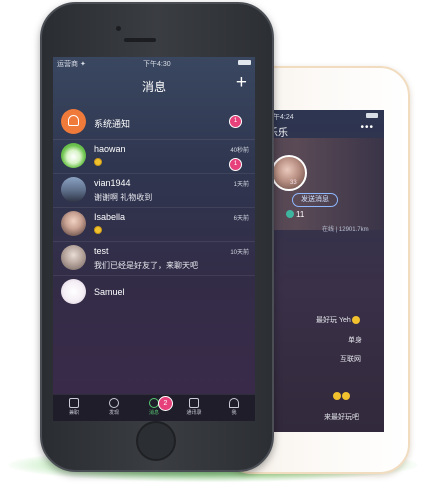  Describe the element at coordinates (194, 413) in the screenshot. I see `tab-label: 通讯录` at that location.